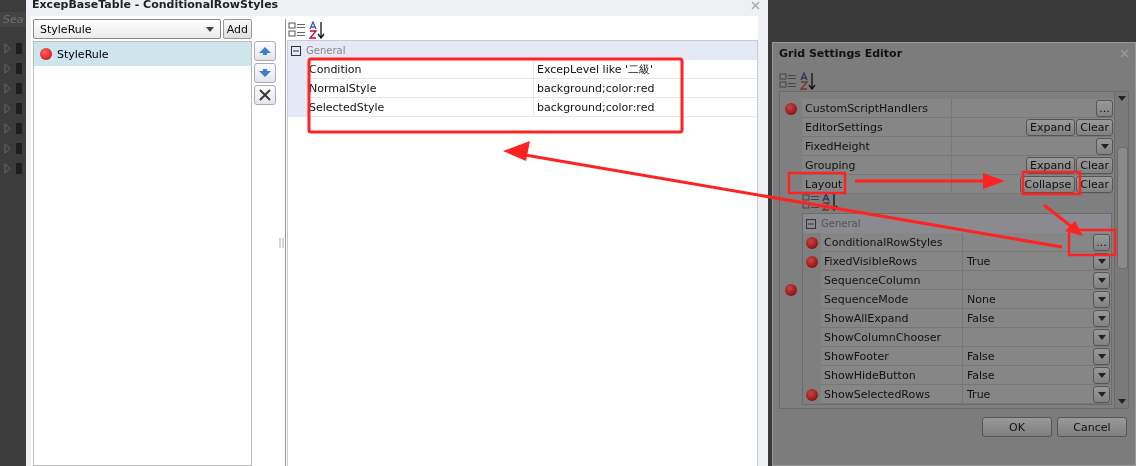 Image resolution: width=1136 pixels, height=466 pixels. Describe the element at coordinates (958, 127) in the screenshot. I see `property-row: EditorSettings Expand Clear` at that location.